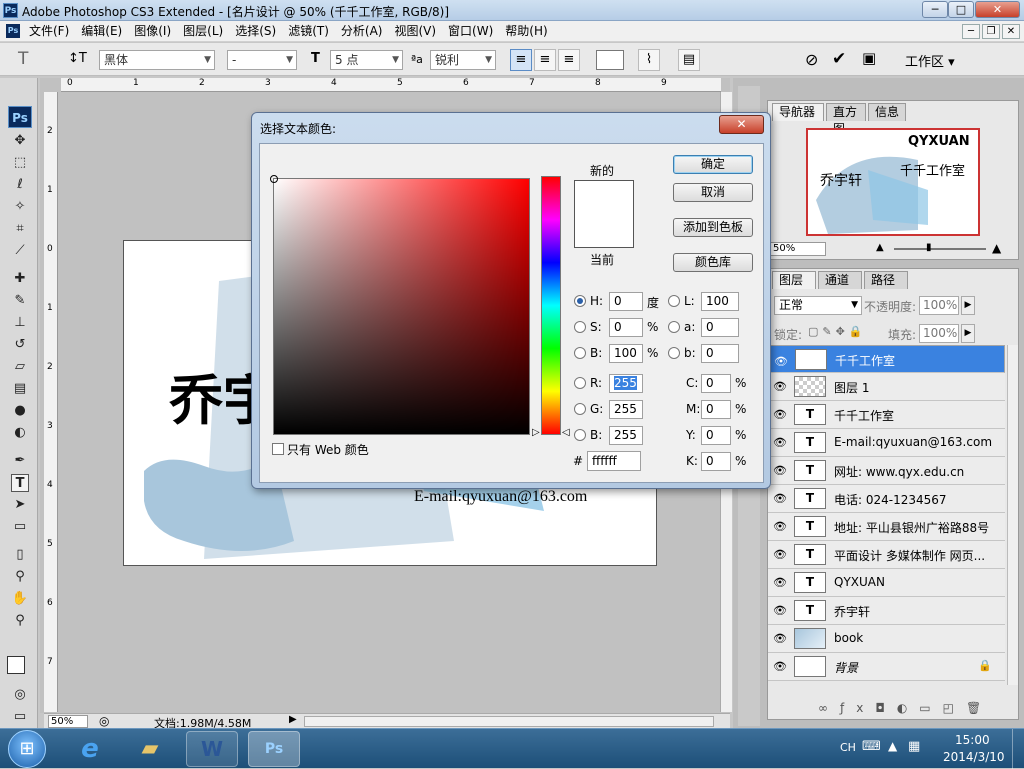 Image resolution: width=1024 pixels, height=769 pixels. I want to click on magic-wand-tool-icon: ✧, so click(20, 207).